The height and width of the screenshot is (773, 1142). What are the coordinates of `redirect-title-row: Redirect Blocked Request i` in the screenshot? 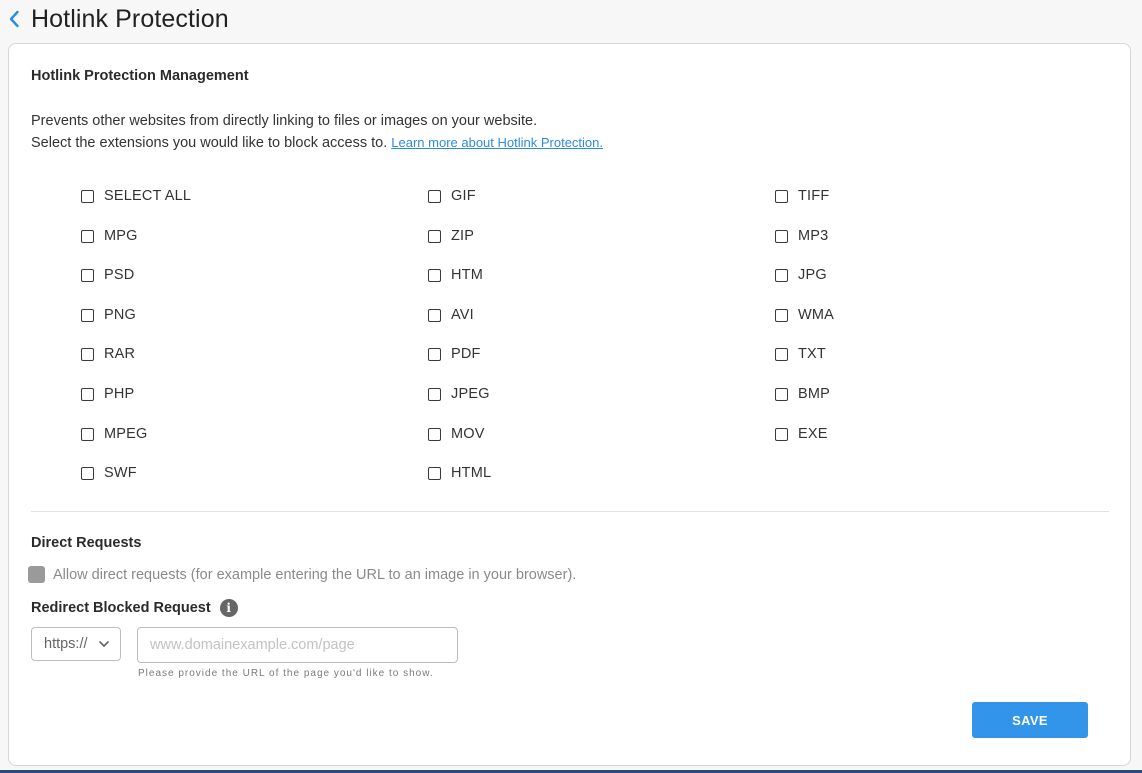 It's located at (134, 608).